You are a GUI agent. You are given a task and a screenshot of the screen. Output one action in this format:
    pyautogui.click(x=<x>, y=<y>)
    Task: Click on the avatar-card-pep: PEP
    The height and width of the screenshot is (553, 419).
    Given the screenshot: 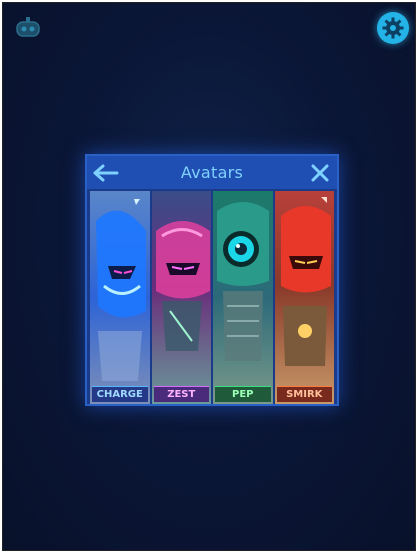 What is the action you would take?
    pyautogui.click(x=243, y=297)
    